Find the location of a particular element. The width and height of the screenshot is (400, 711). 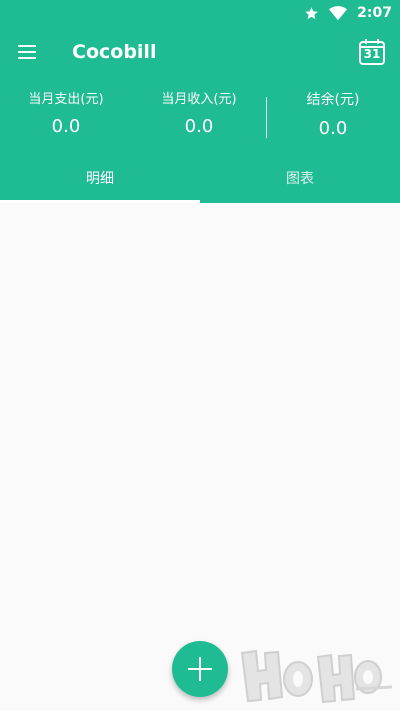

plus-icon is located at coordinates (200, 669).